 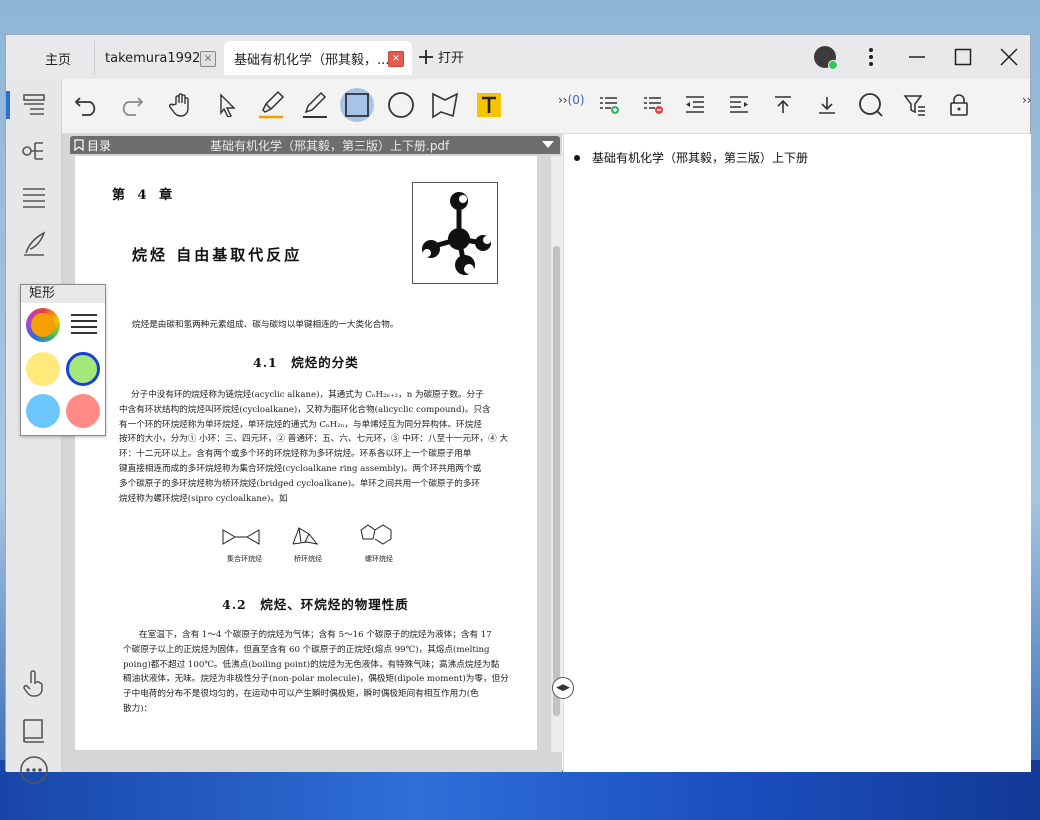 I want to click on tab-organic-chemistry: 基础有机化学（邢其毅，... ×, so click(x=318, y=58).